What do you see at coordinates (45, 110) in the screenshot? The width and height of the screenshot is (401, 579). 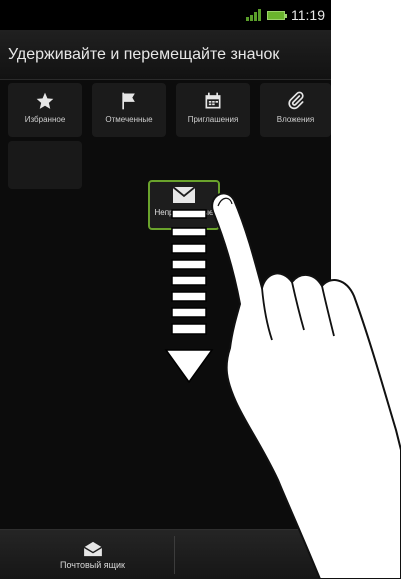 I see `tab-favorites: Избранное` at bounding box center [45, 110].